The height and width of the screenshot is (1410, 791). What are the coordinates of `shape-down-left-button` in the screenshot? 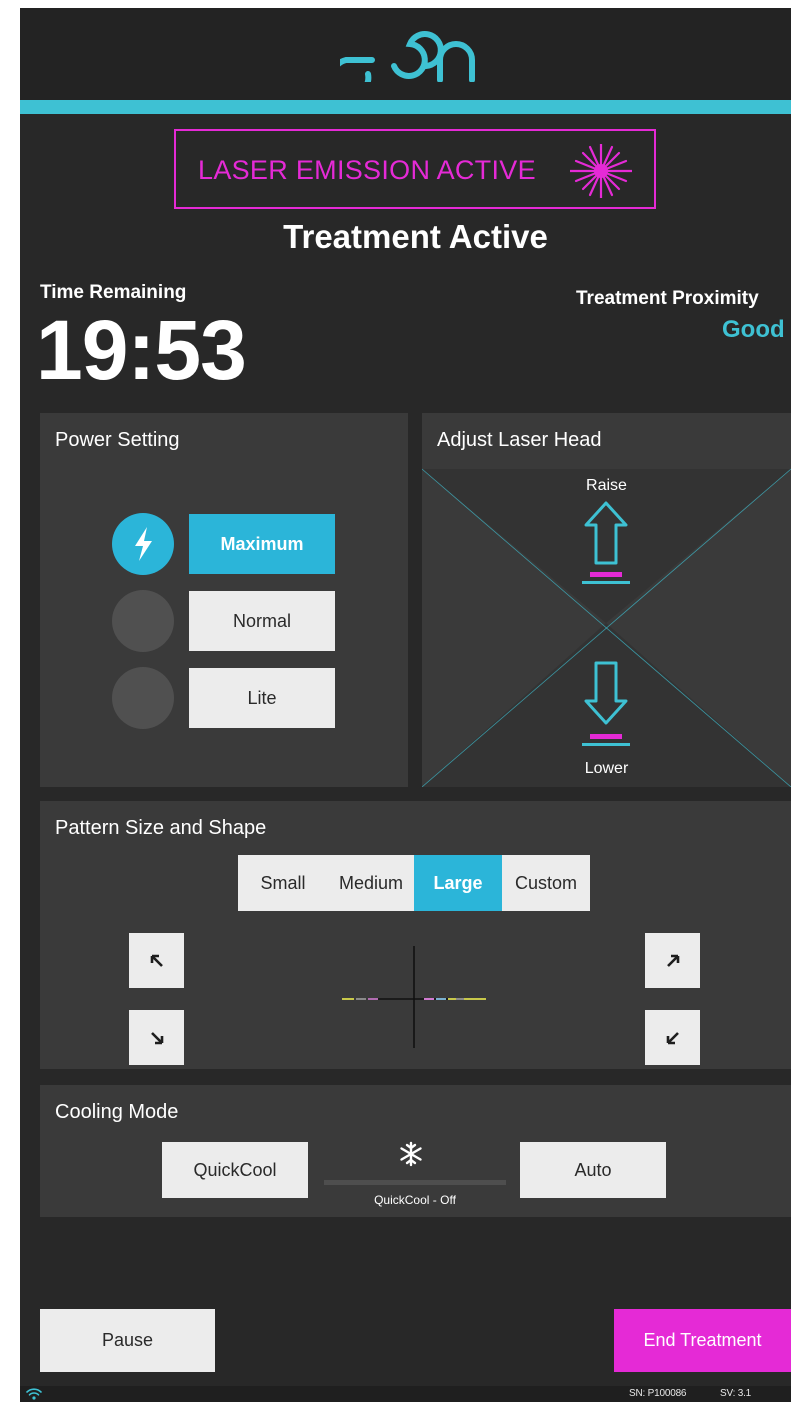 It's located at (672, 1037).